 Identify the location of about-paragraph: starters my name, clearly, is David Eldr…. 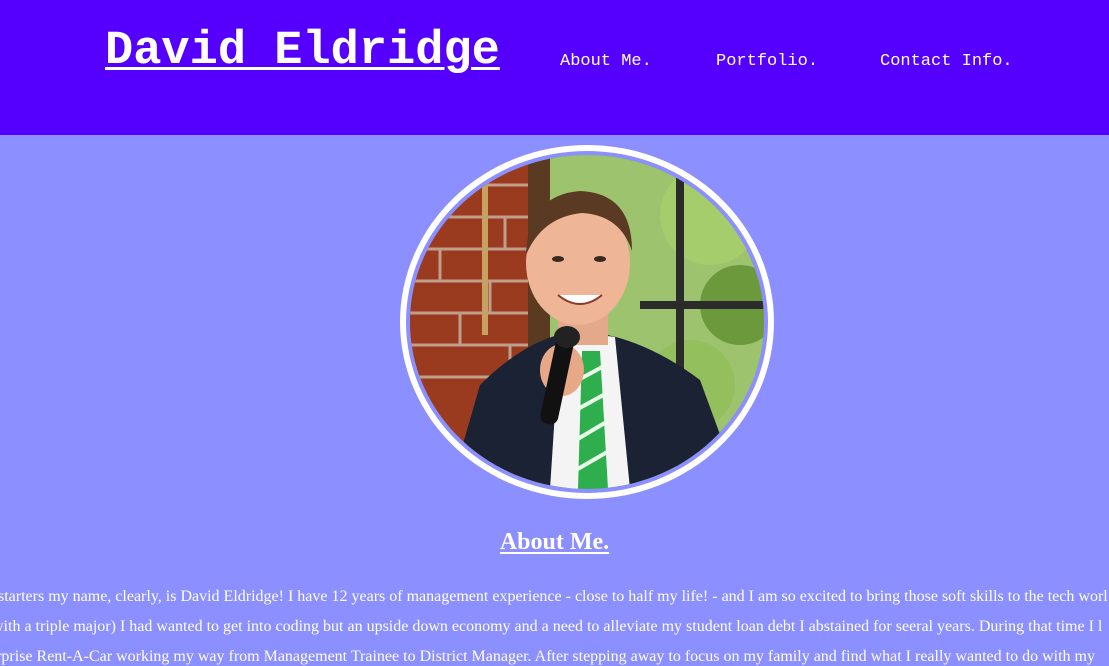
(554, 624).